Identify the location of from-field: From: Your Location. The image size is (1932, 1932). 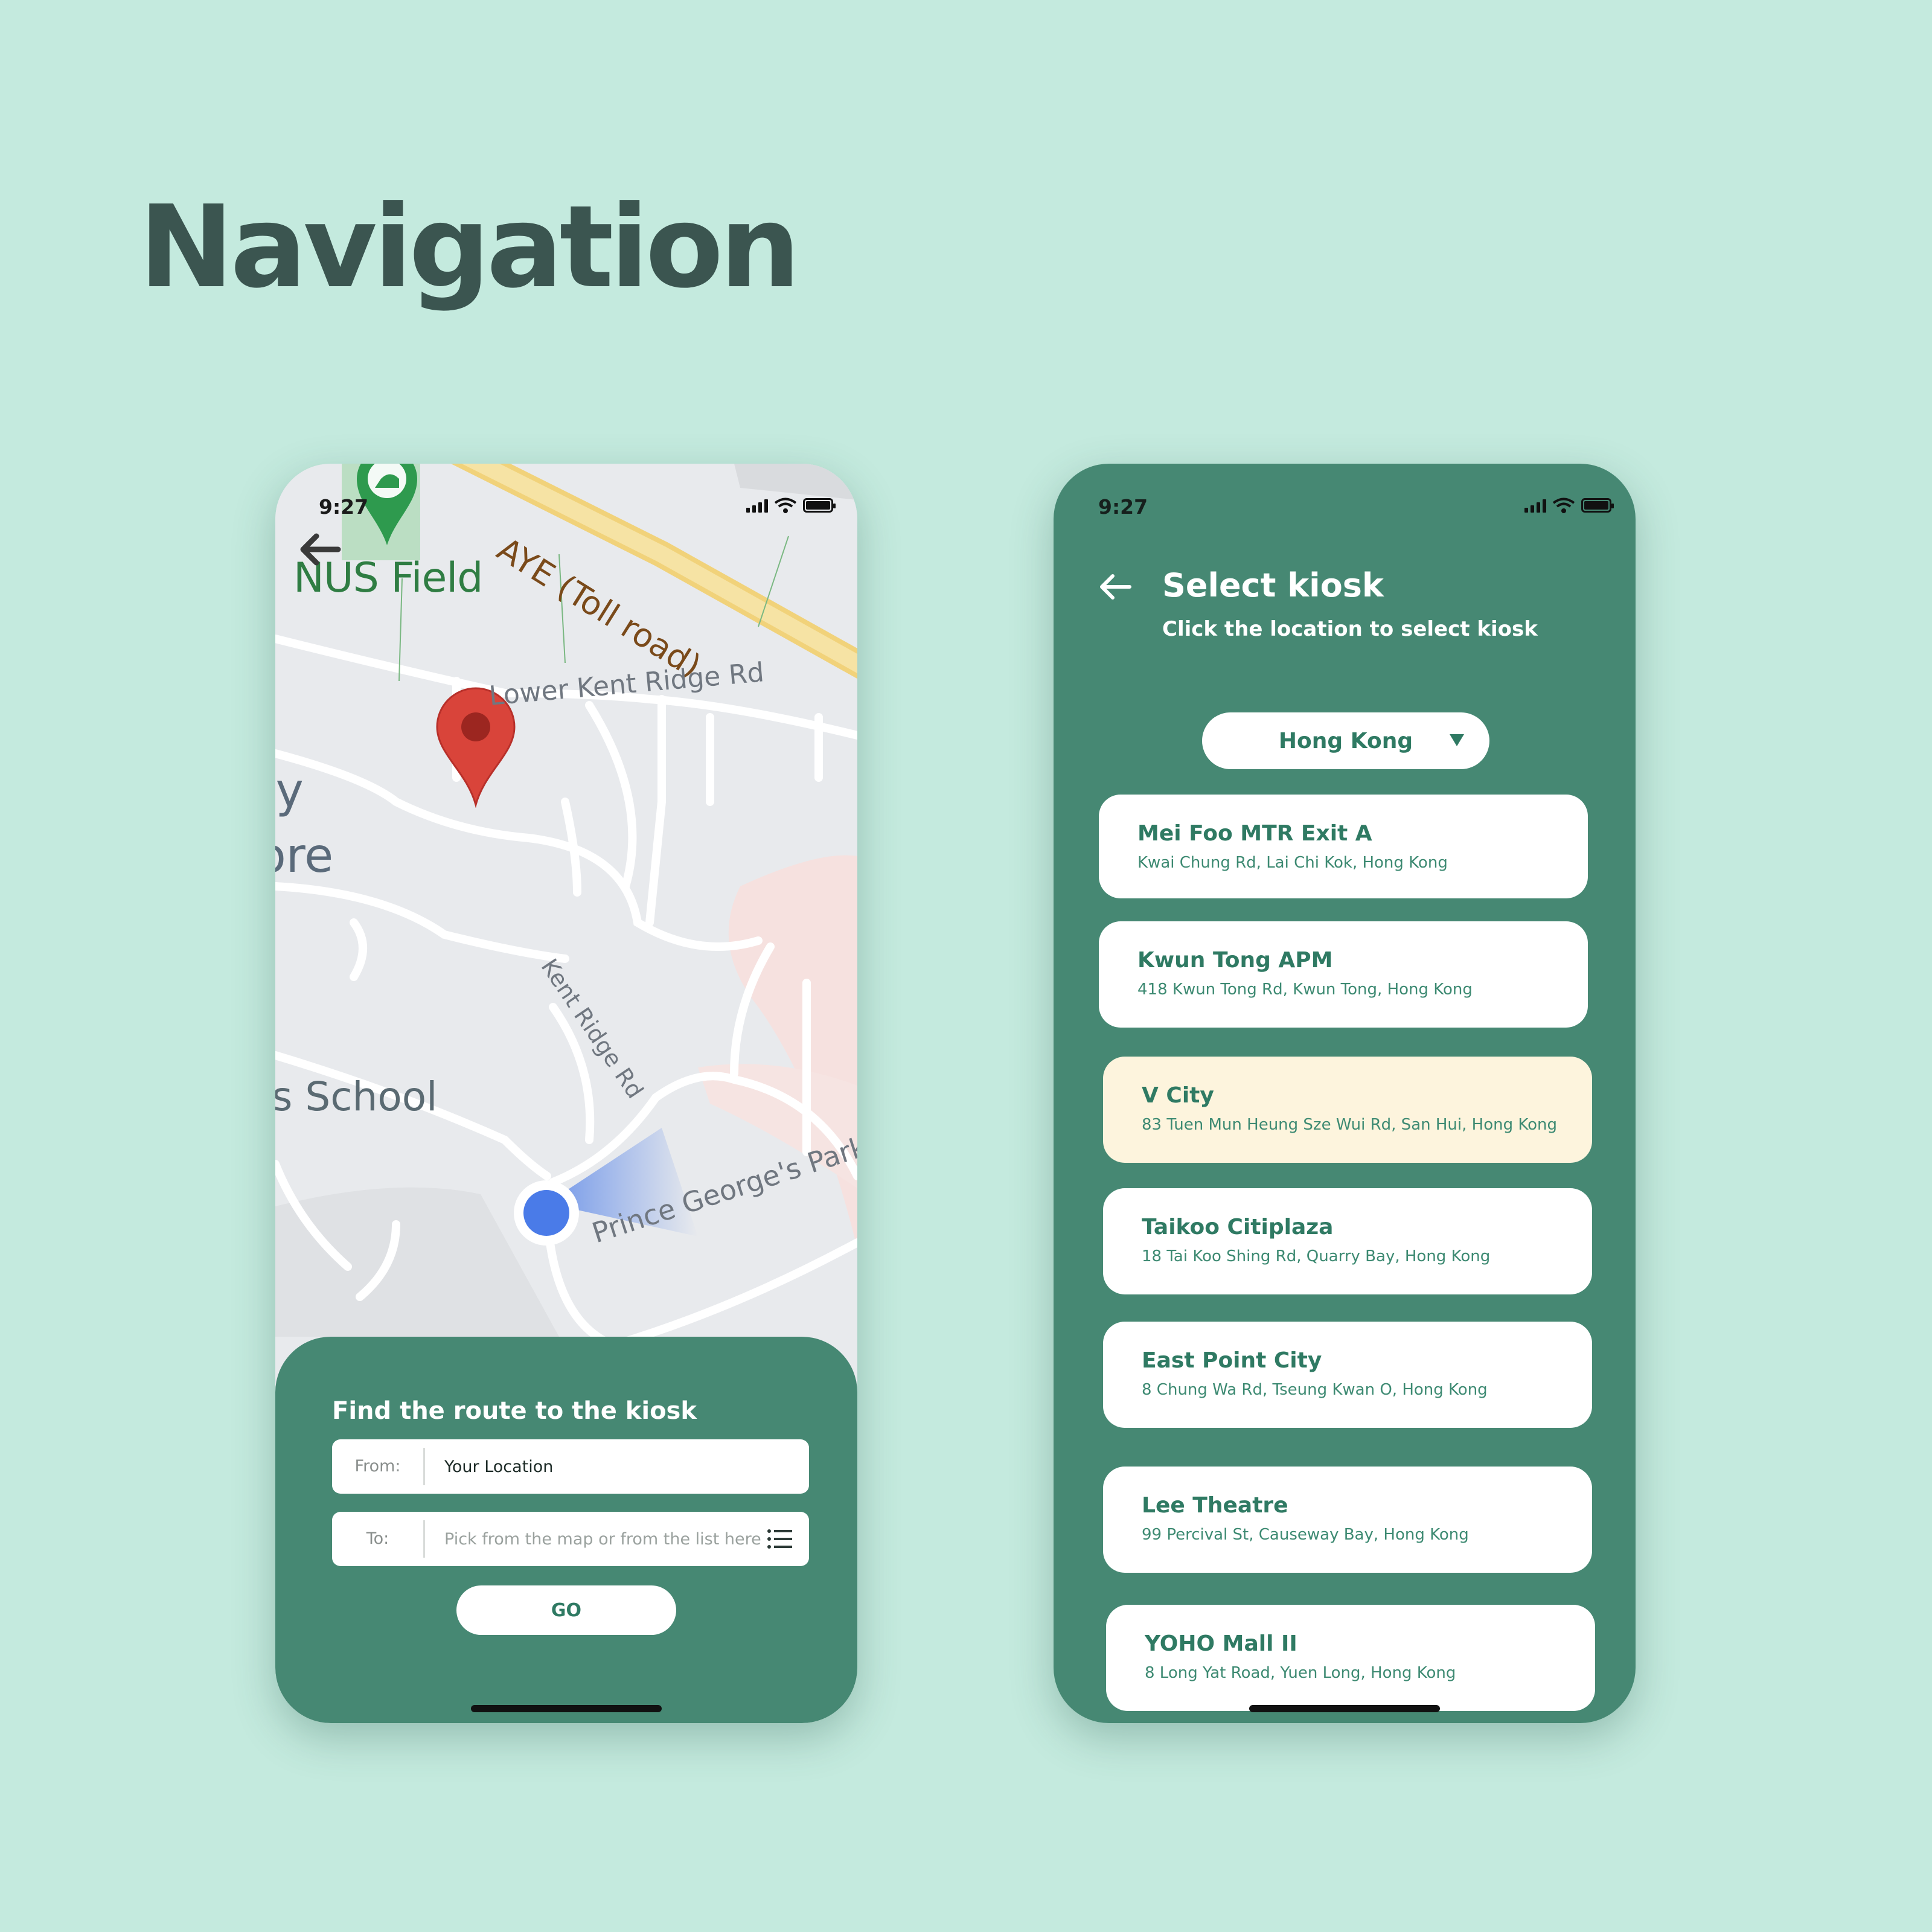
(570, 1467).